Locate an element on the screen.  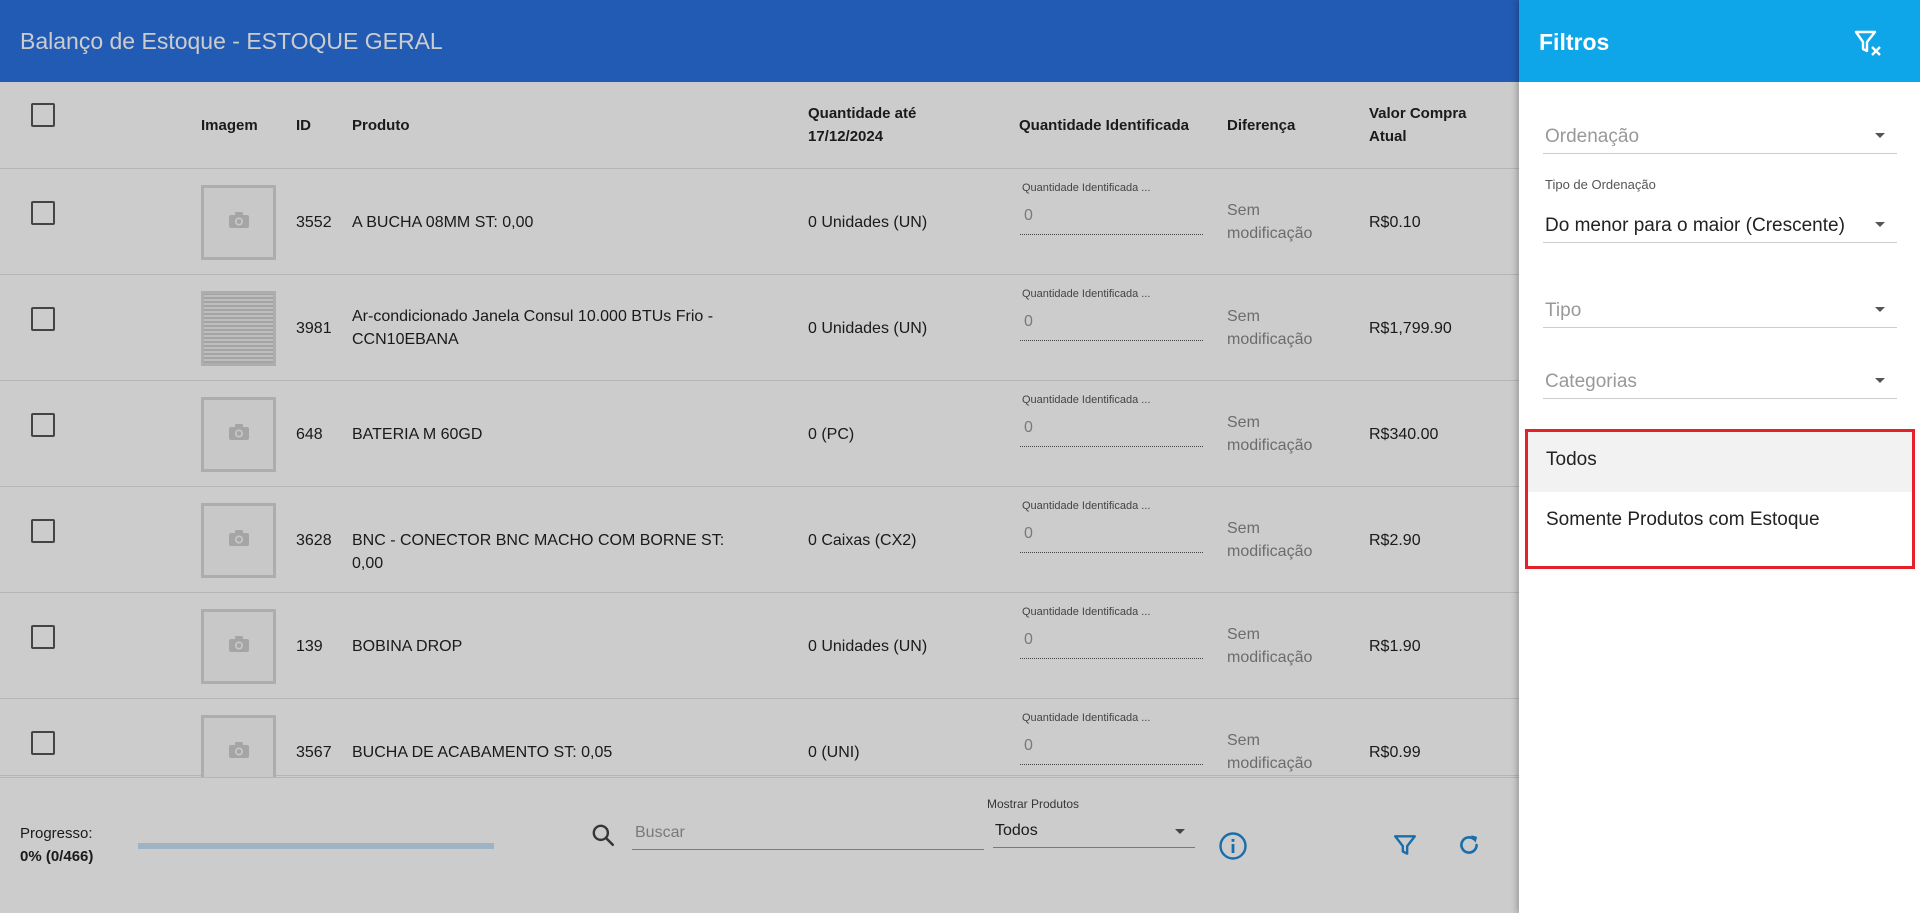
ordering-select: Ordenação is located at coordinates (1720, 136).